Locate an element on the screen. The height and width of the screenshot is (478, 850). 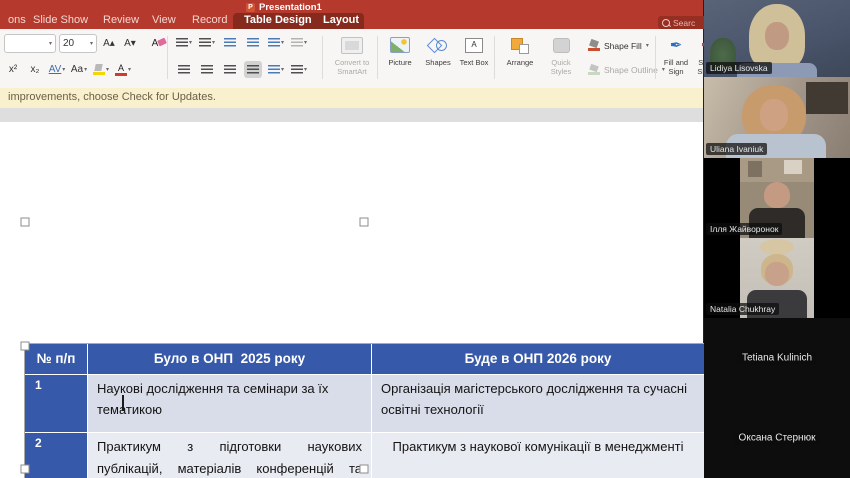
table-row-num: 1 is located at coordinates (56, 403).